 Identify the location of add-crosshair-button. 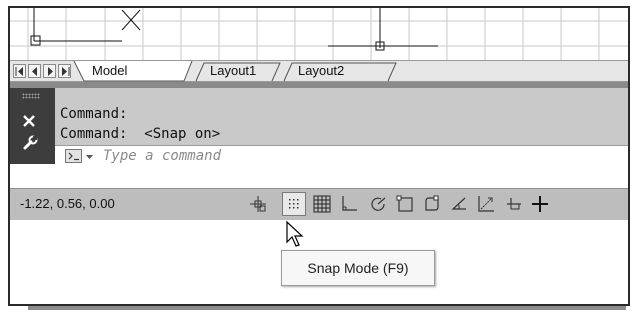
(540, 204).